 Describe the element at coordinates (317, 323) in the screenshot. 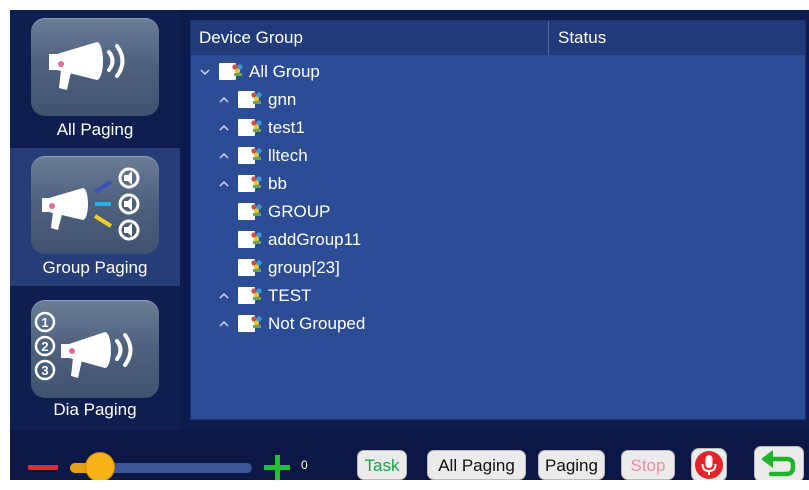

I see `tree-row-label: Not Grouped` at that location.